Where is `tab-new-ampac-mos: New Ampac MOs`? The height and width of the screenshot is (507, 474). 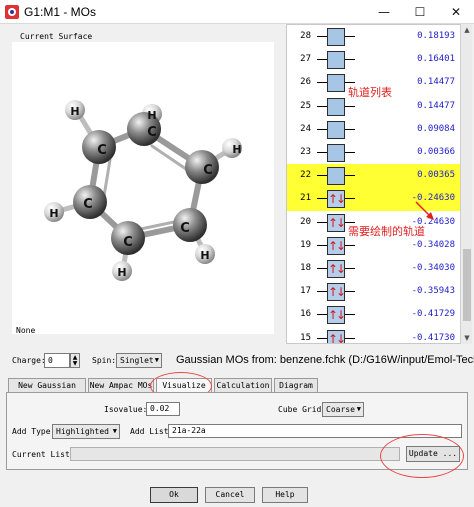 tab-new-ampac-mos: New Ampac MOs is located at coordinates (121, 385).